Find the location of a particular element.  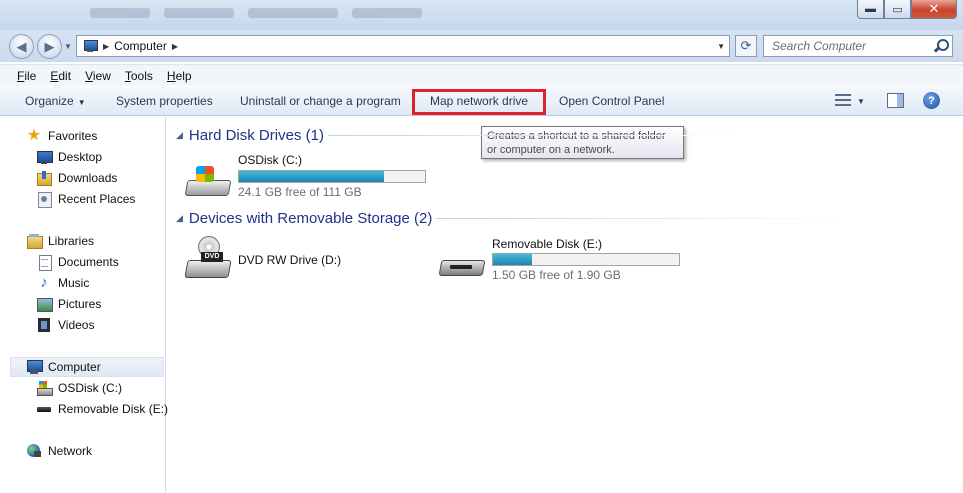

documents-icon is located at coordinates (44, 262).